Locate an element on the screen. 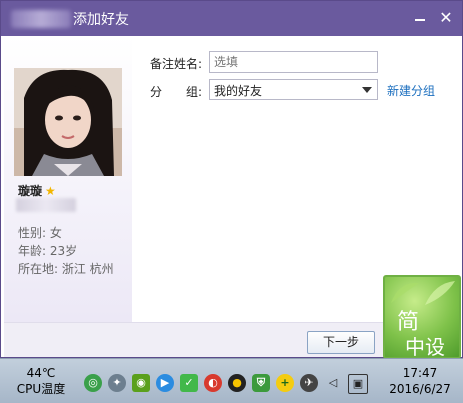  star-icon: ★ is located at coordinates (50, 191).